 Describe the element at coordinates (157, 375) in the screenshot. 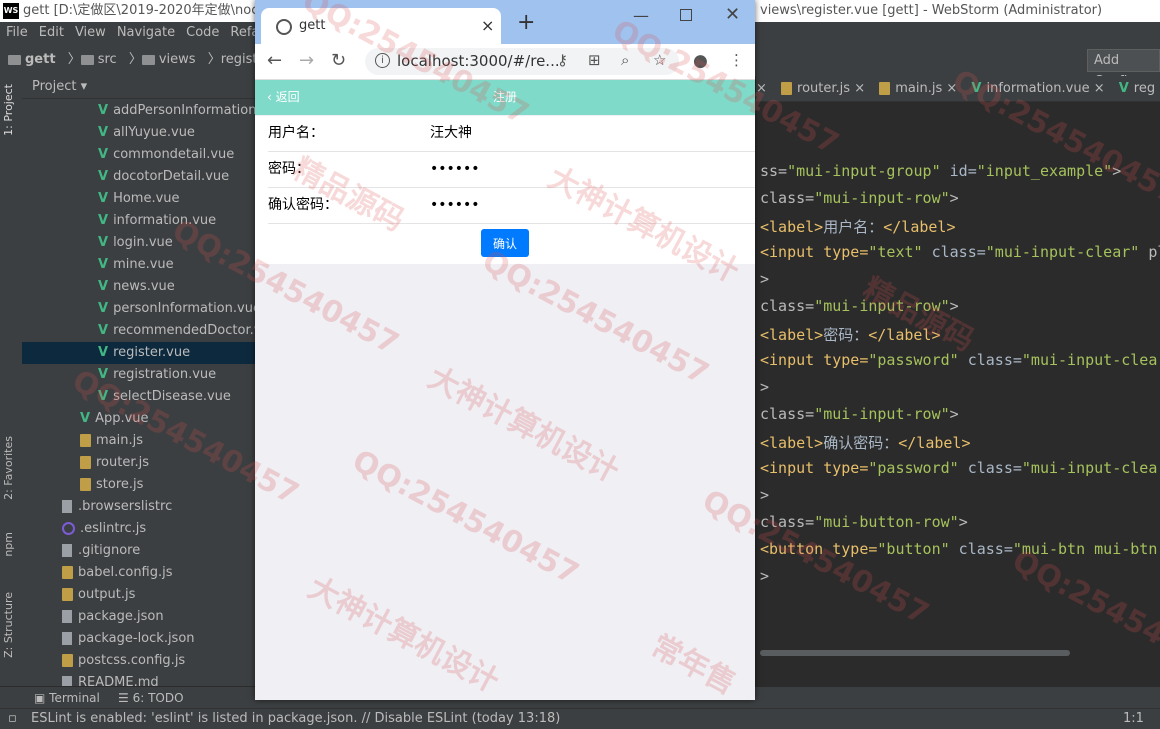

I see `tree-item: Vregistration.vue` at that location.